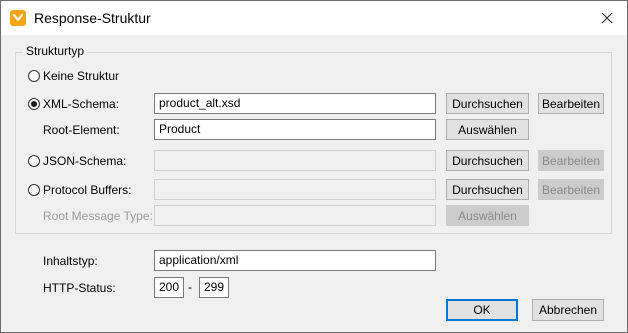  I want to click on close-button, so click(607, 18).